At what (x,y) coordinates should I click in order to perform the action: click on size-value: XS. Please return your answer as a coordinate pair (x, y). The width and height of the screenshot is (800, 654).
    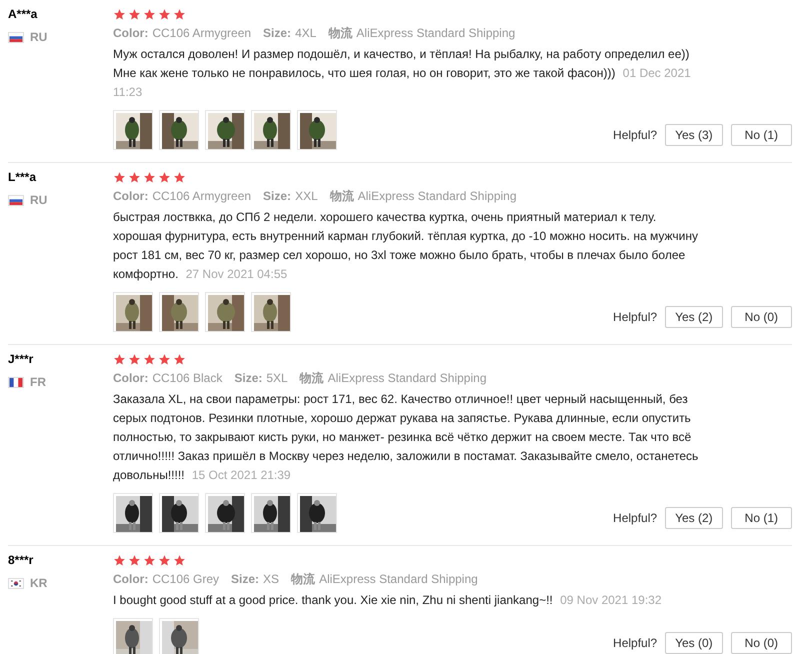
    Looking at the image, I should click on (271, 579).